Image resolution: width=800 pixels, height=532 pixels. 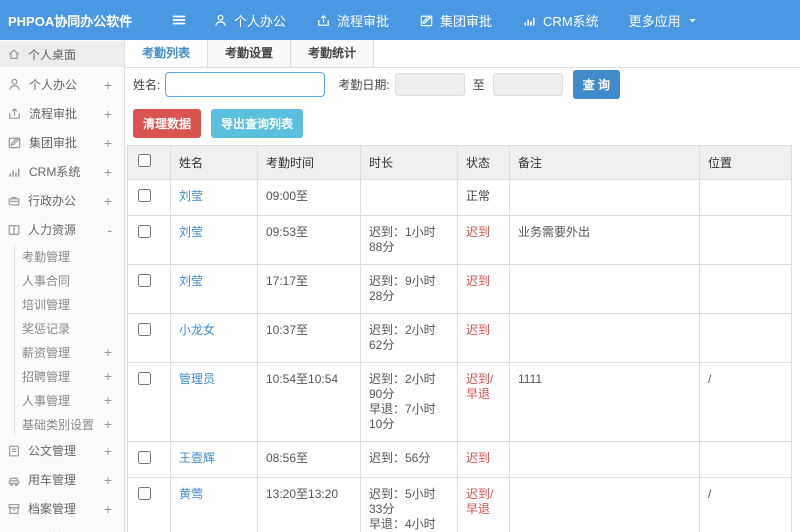 What do you see at coordinates (167, 123) in the screenshot?
I see `clean-data-button: 清理数据` at bounding box center [167, 123].